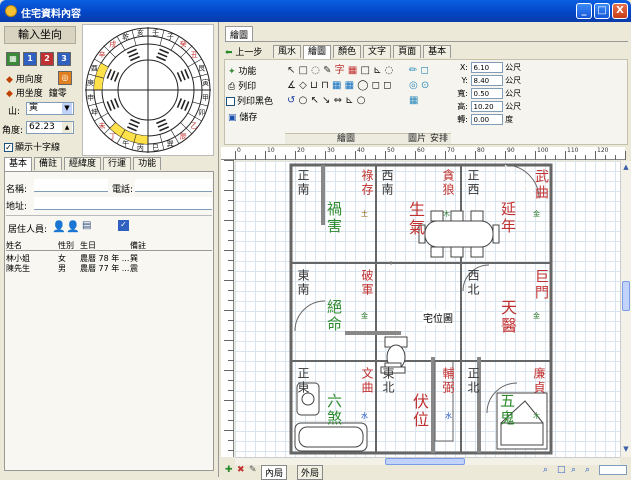 Image resolution: width=631 pixels, height=480 pixels. I want to click on tab-latlong: 經緯度, so click(83, 163).